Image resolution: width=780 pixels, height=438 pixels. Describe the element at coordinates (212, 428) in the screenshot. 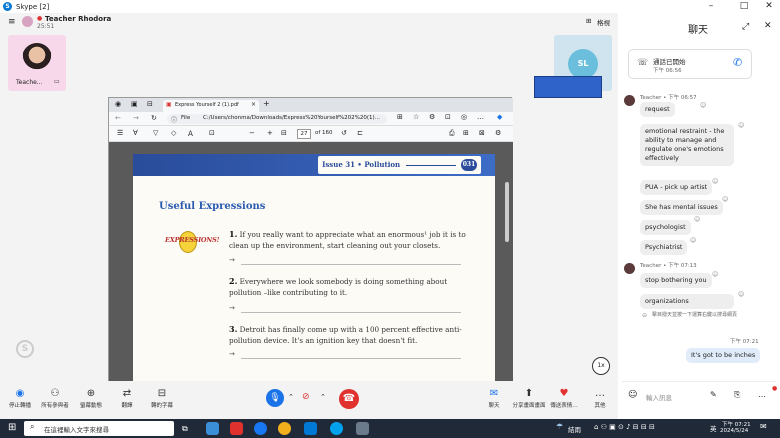

I see `edge-icon` at that location.